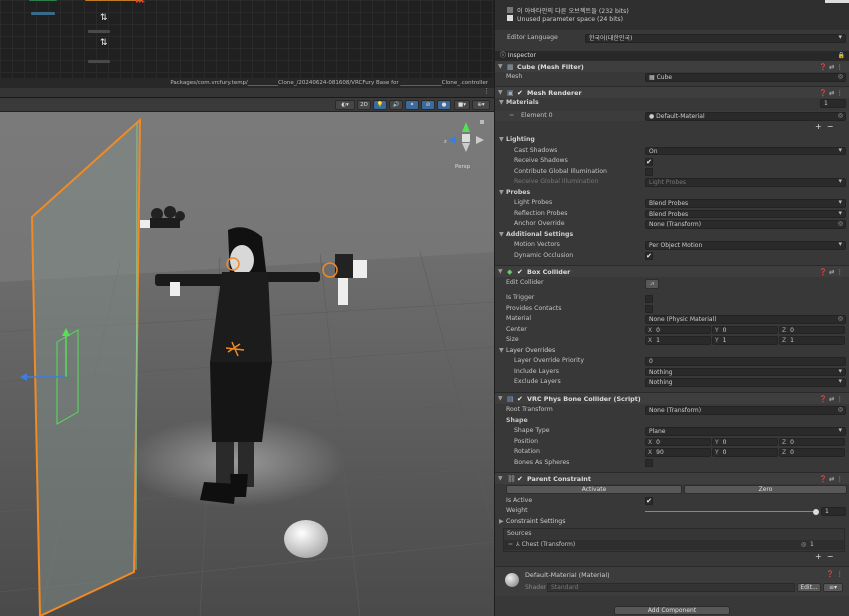 The height and width of the screenshot is (616, 849). I want to click on source-weight-field: 1, so click(812, 545).